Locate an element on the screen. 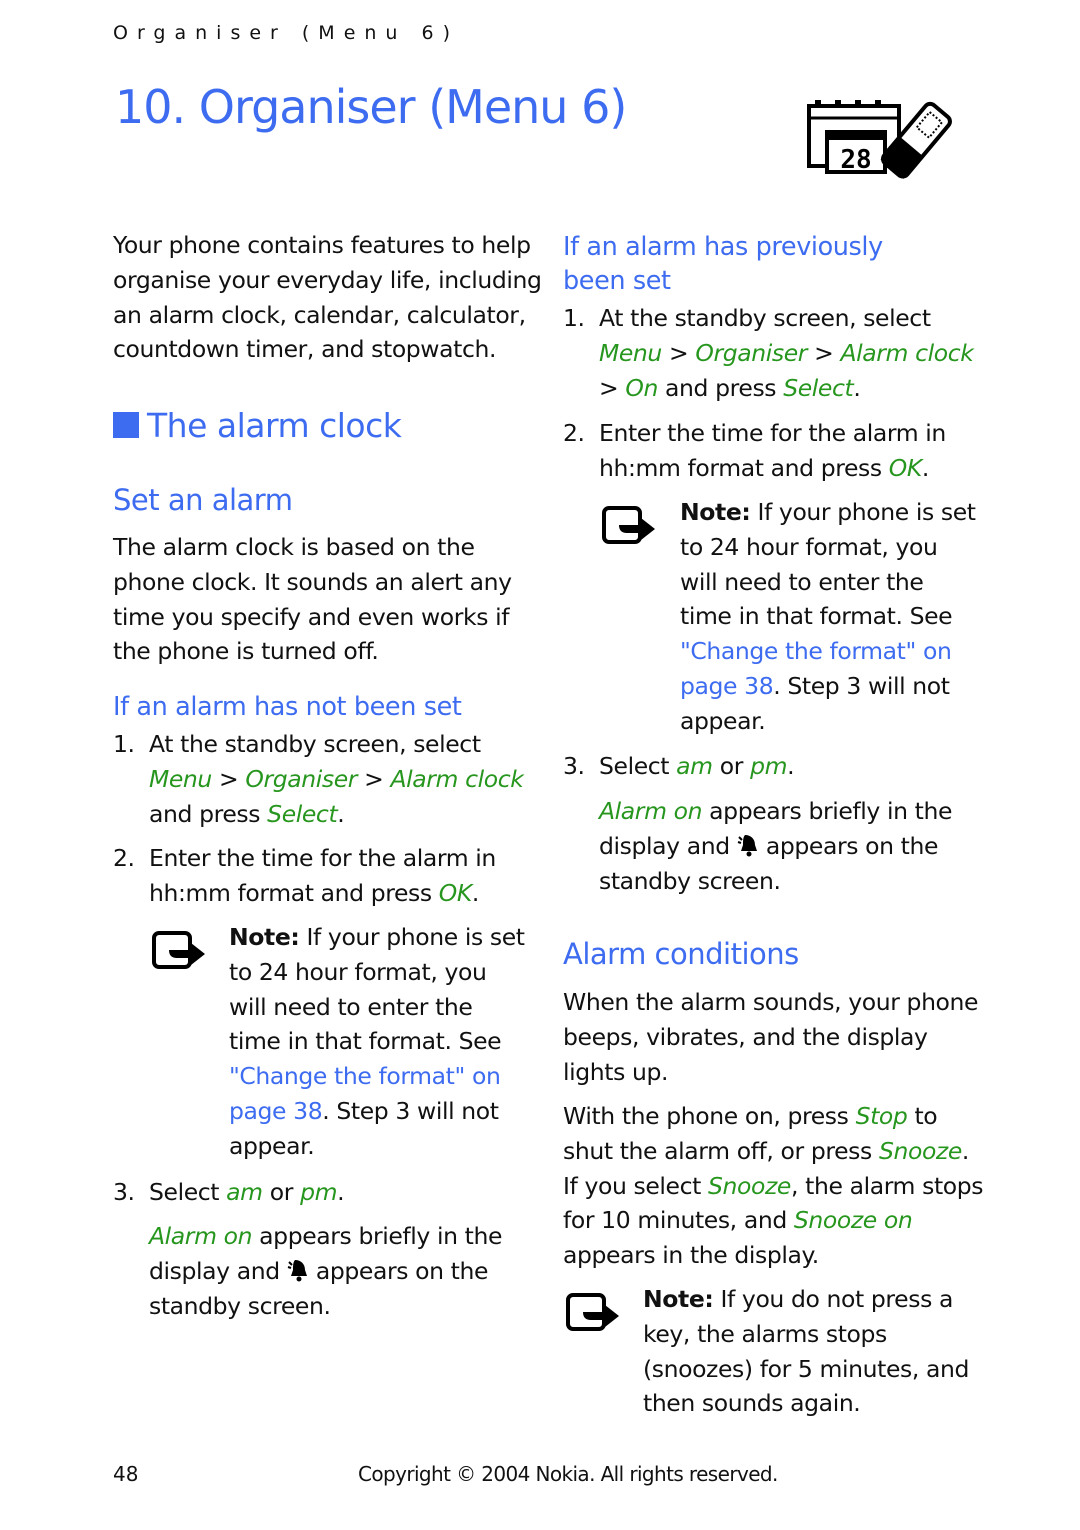 The height and width of the screenshot is (1530, 1080). text: shut the alarm off, or press is located at coordinates (721, 1150).